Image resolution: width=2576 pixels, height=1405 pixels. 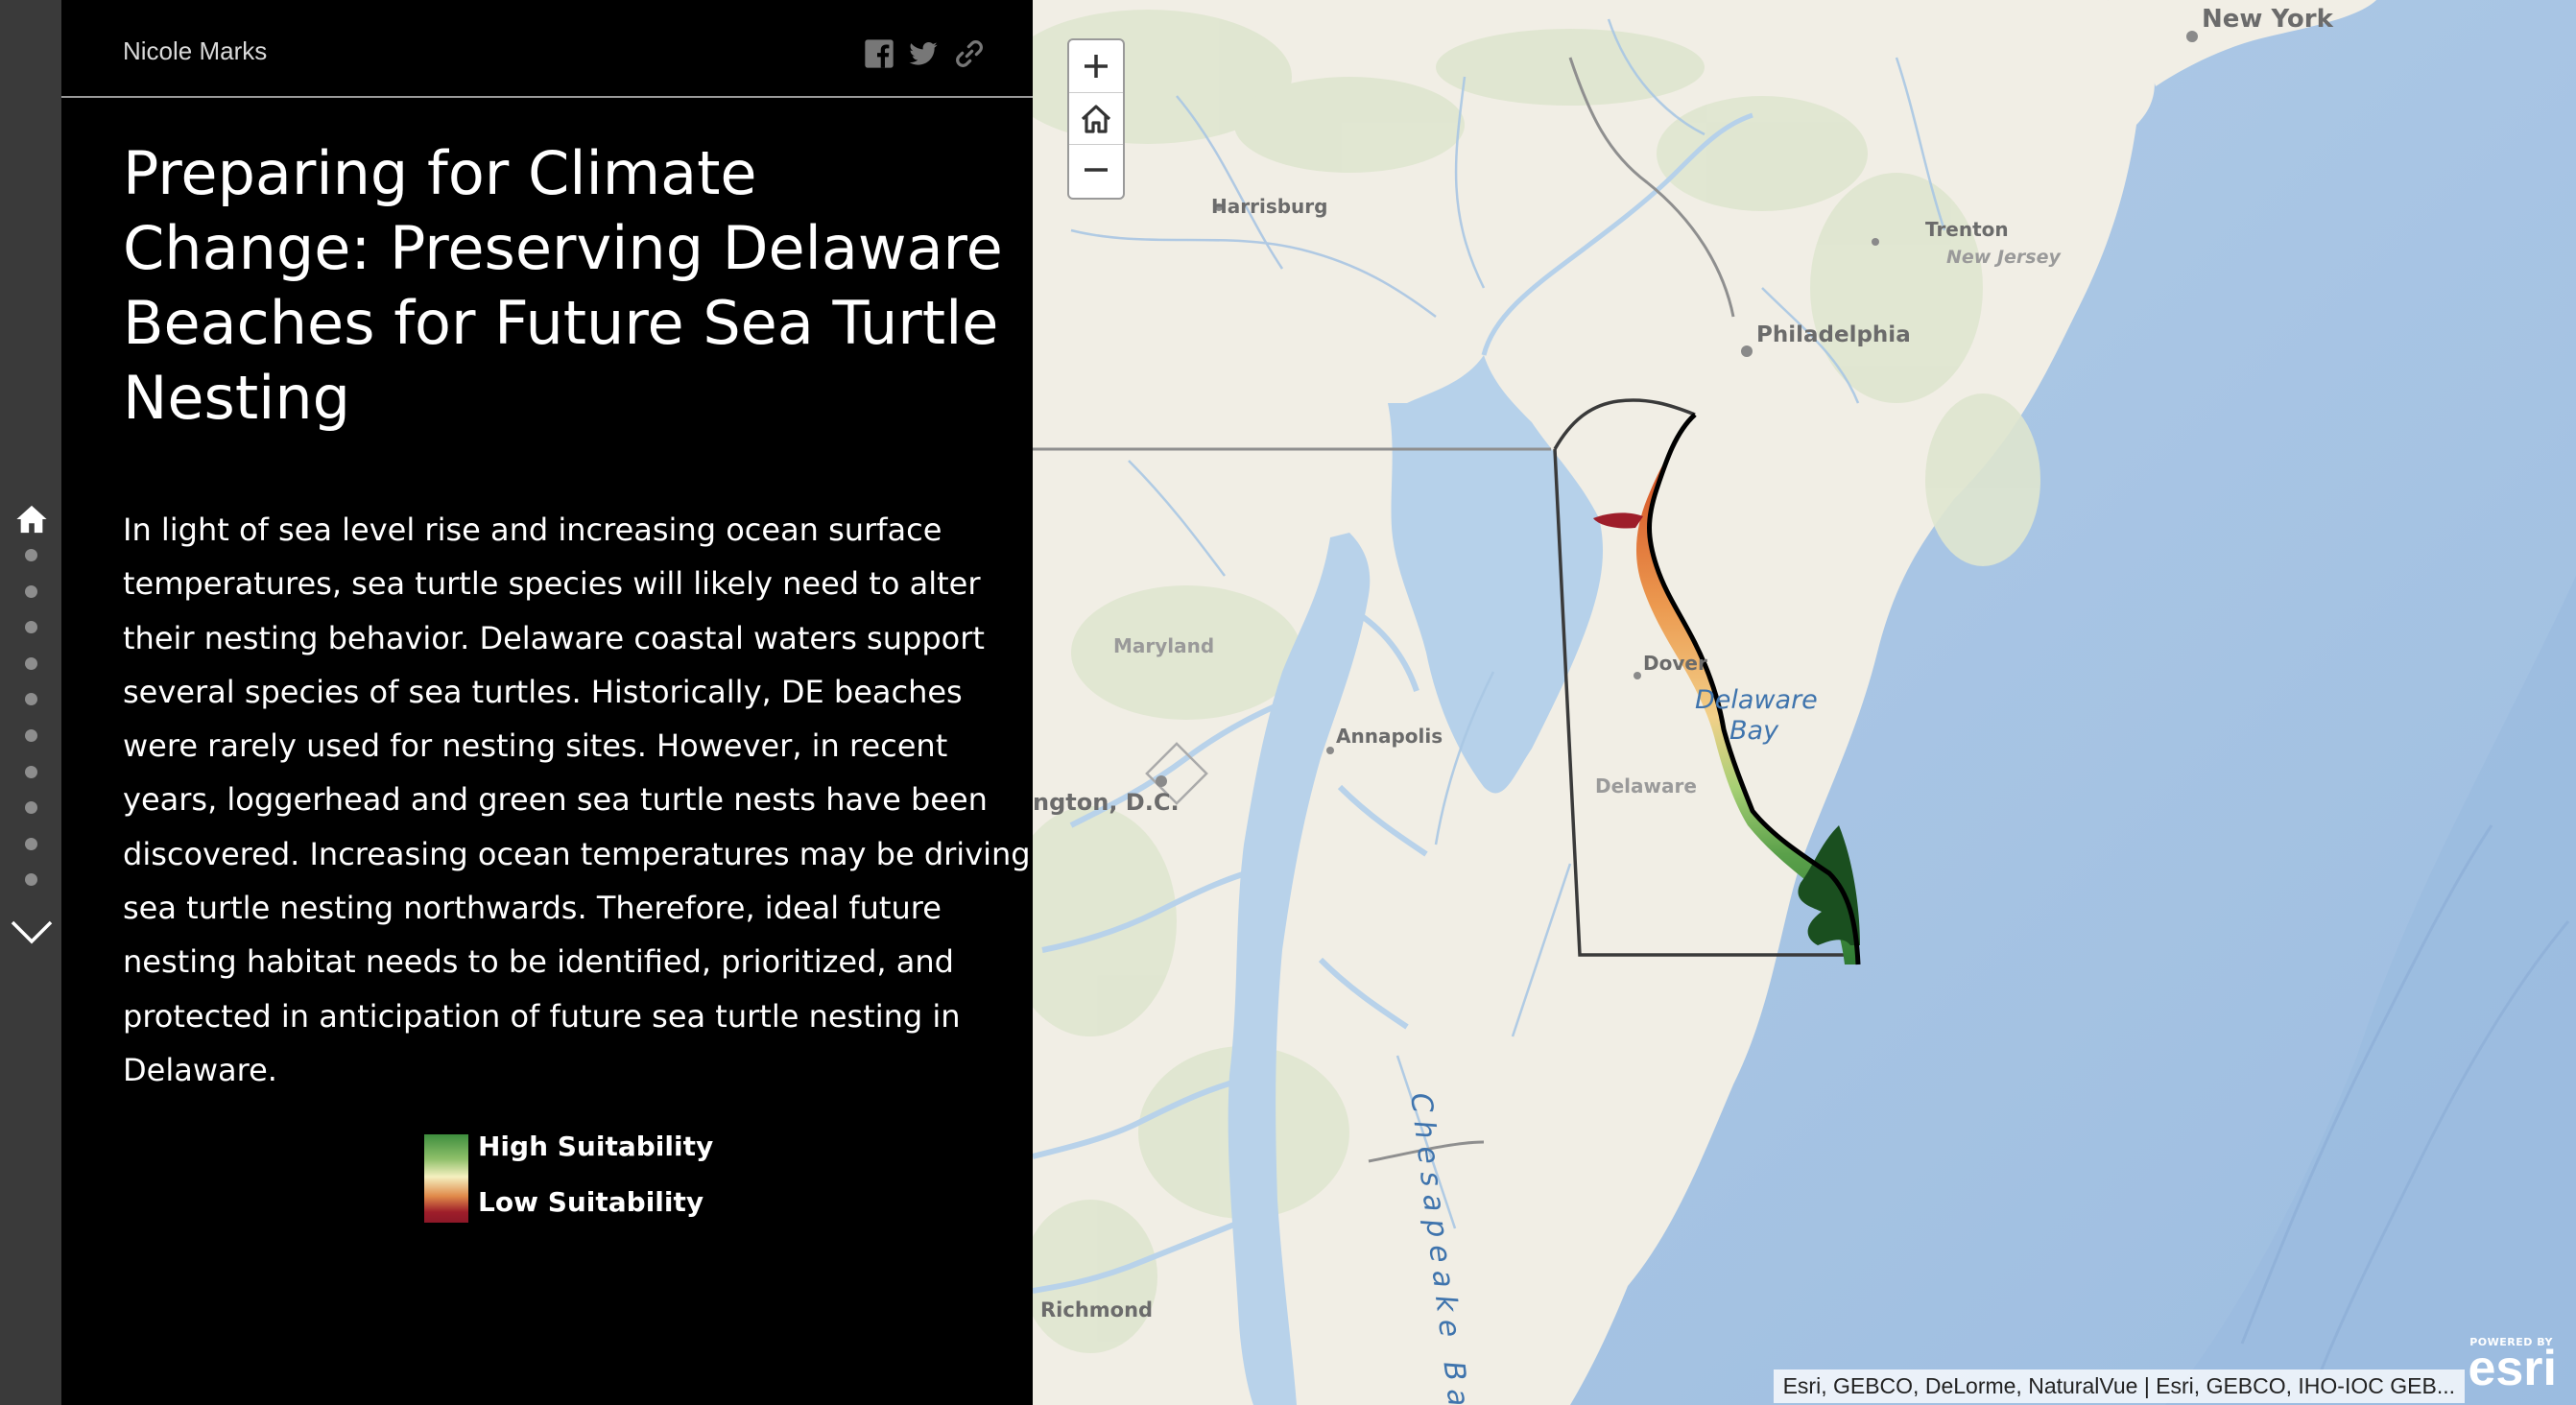 I want to click on label-delaware-bay-2: Bay, so click(x=1754, y=731).